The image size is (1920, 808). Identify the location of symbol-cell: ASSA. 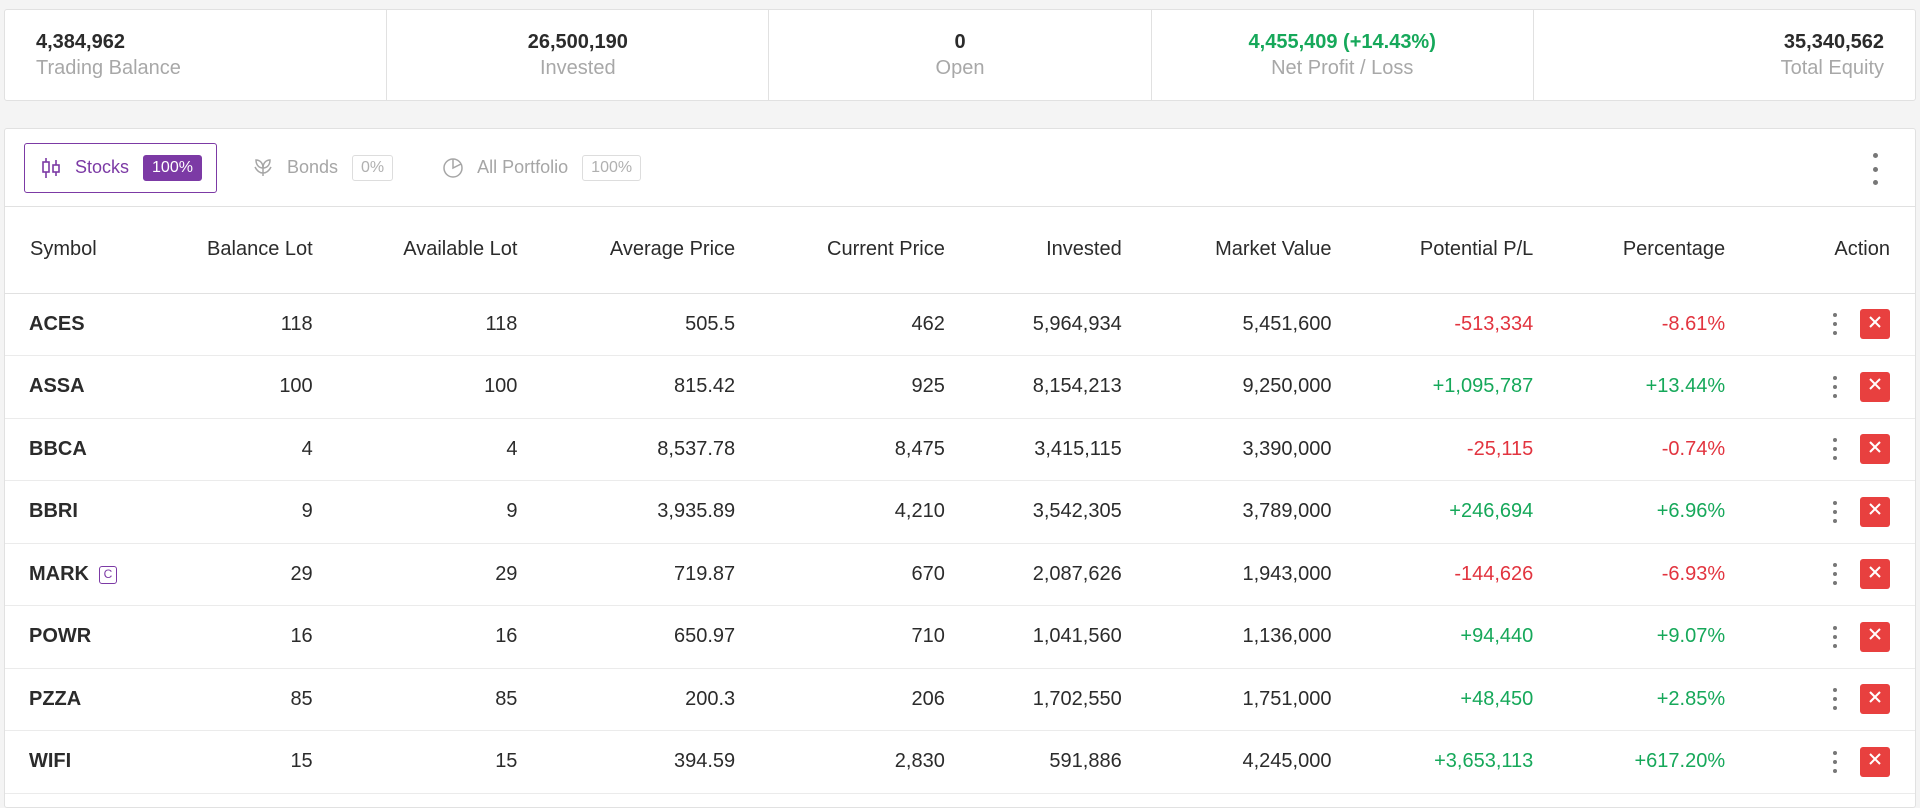
(80, 387).